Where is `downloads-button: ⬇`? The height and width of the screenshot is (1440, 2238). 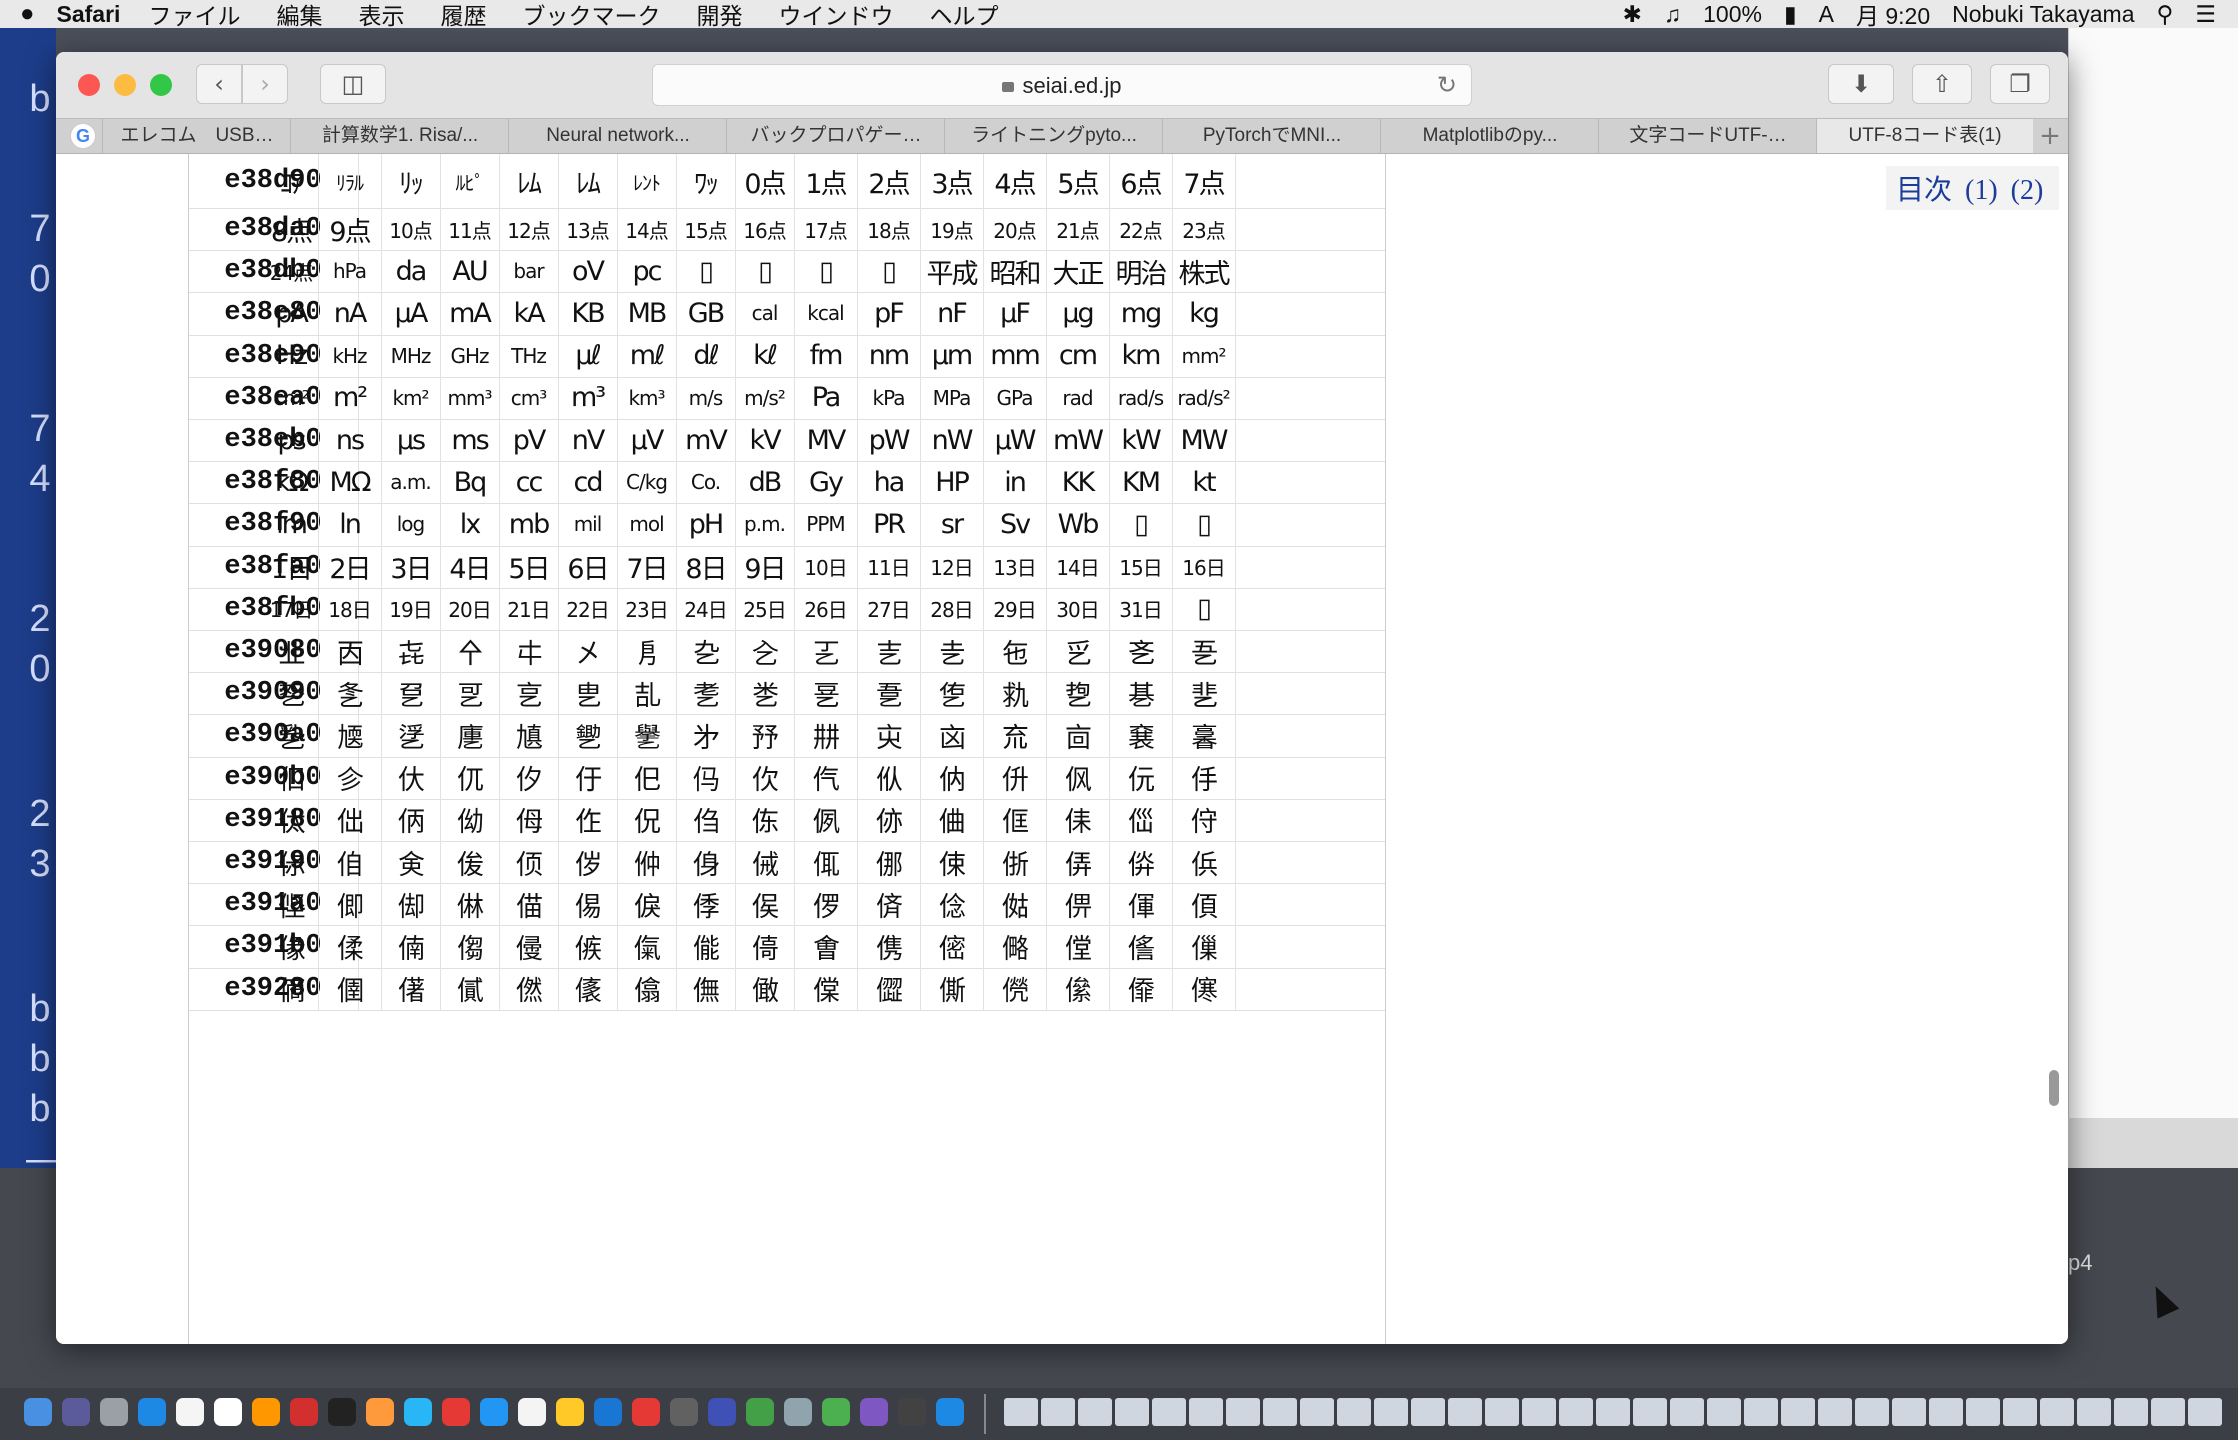
downloads-button: ⬇ is located at coordinates (1861, 84).